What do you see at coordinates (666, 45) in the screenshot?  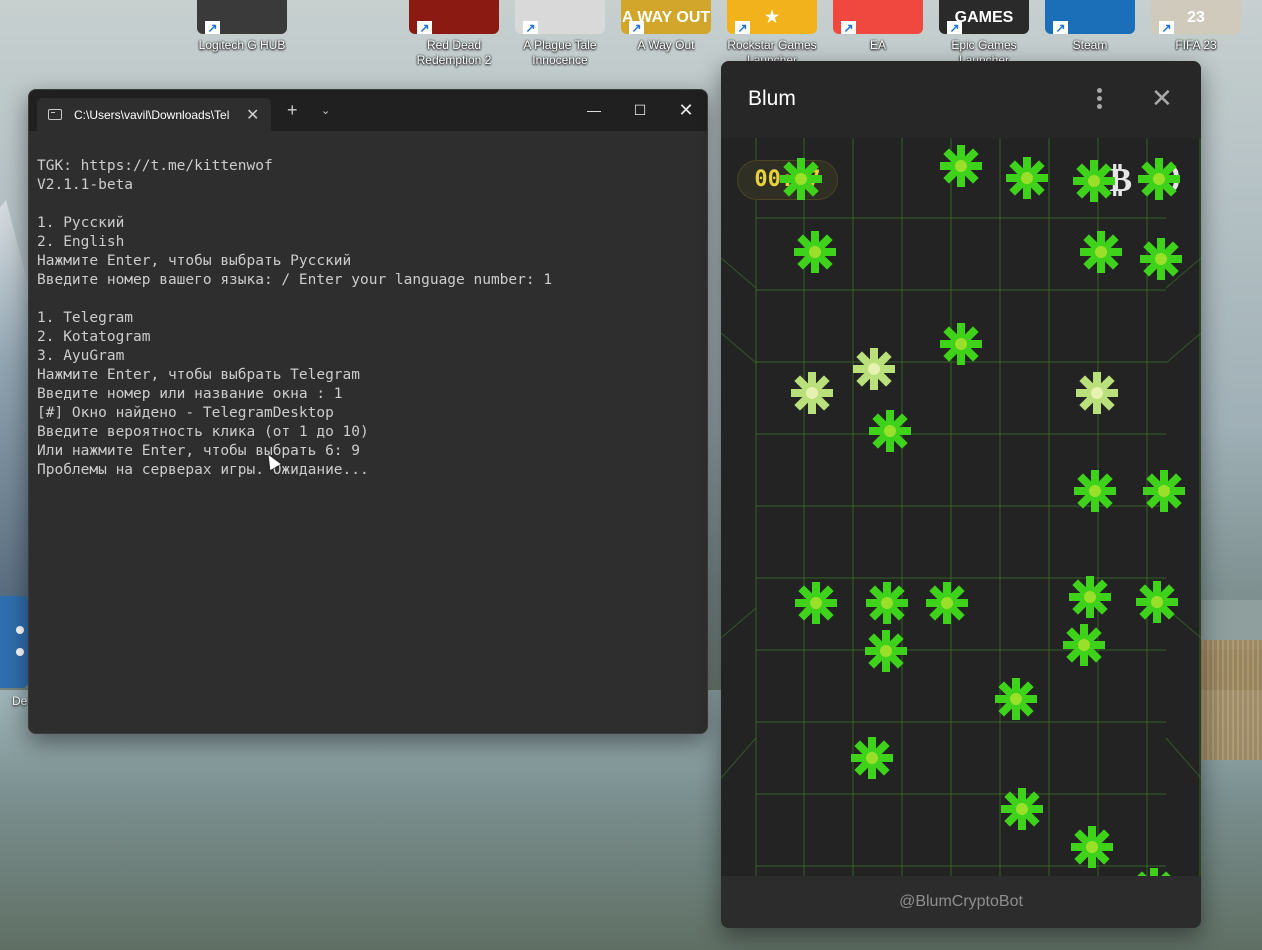 I see `desktop-icon-label: A Way Out` at bounding box center [666, 45].